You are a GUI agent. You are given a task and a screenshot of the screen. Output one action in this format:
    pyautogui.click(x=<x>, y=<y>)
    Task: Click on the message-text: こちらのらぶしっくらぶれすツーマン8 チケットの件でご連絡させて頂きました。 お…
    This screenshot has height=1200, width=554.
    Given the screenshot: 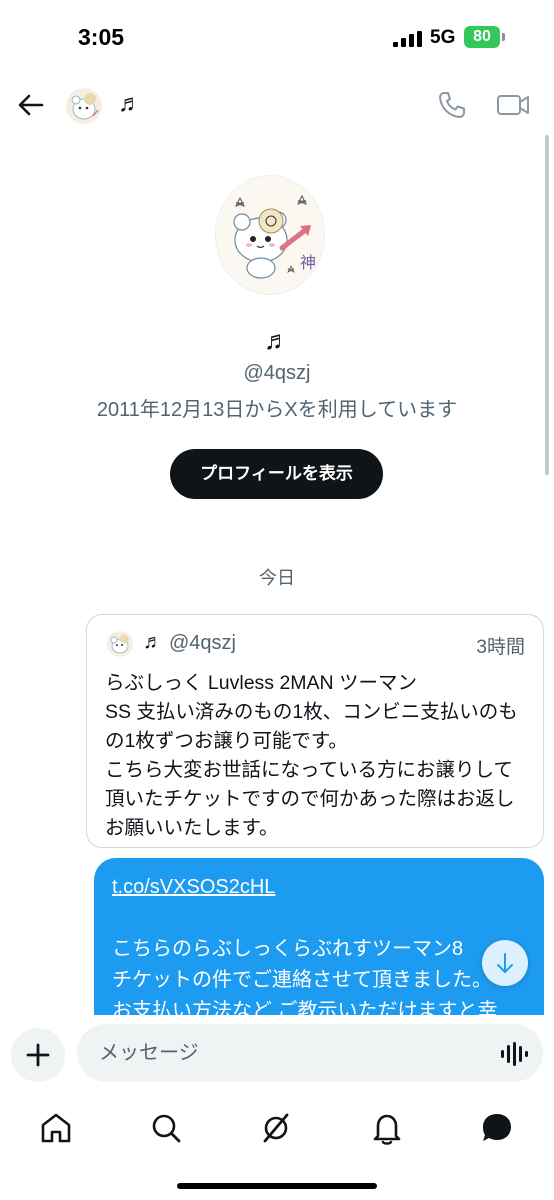 What is the action you would take?
    pyautogui.click(x=305, y=980)
    